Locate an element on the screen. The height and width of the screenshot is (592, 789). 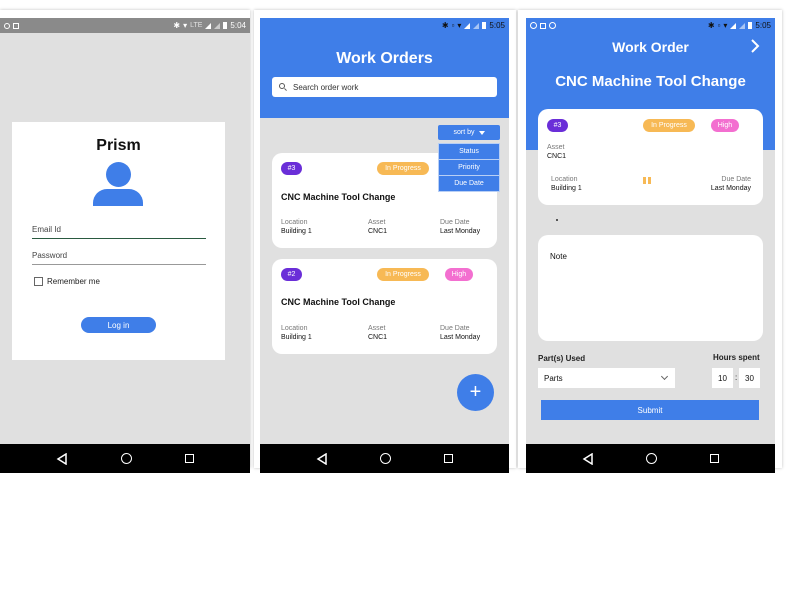
app-title: Prism is located at coordinates (118, 145).